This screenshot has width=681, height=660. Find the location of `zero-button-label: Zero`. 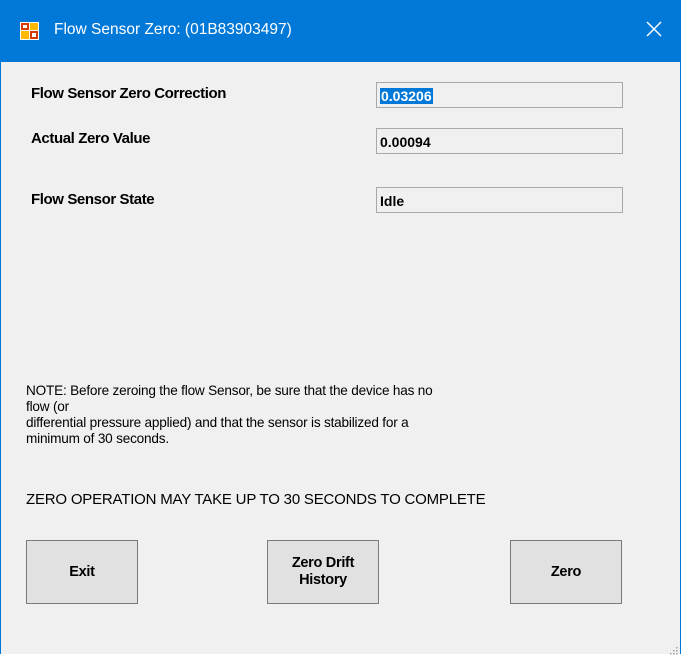

zero-button-label: Zero is located at coordinates (566, 571).